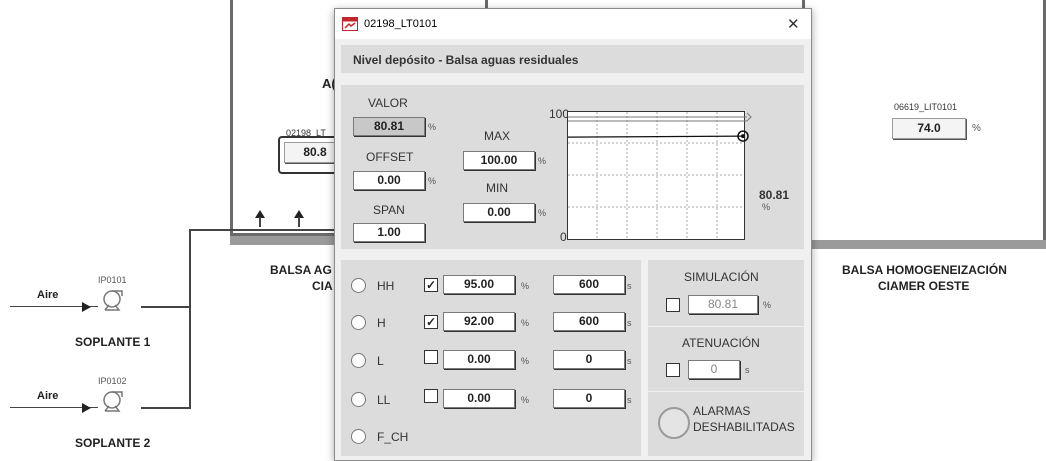  I want to click on alarm-l-label: L, so click(380, 361).